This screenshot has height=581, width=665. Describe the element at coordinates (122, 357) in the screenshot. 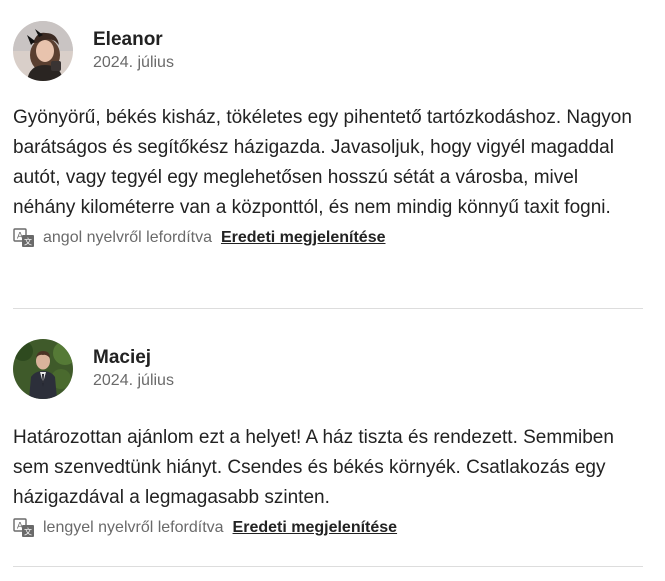

I see `reviewer-name: Maciej` at that location.